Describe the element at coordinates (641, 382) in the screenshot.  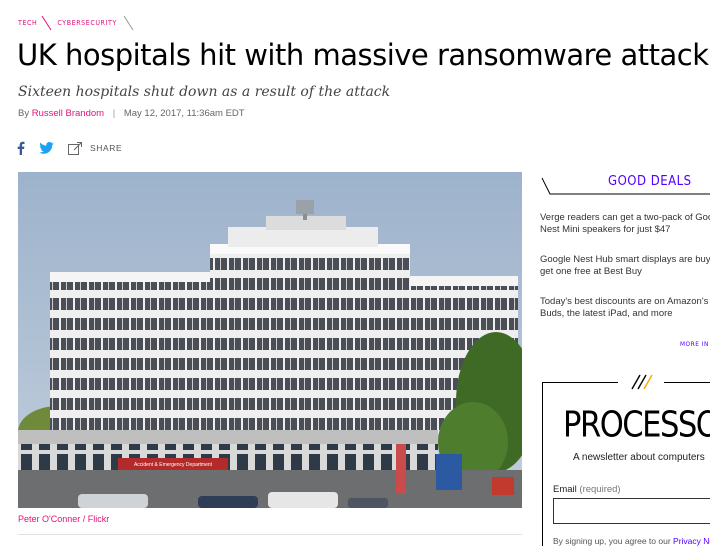
I see `newsletter-slash-icon` at that location.